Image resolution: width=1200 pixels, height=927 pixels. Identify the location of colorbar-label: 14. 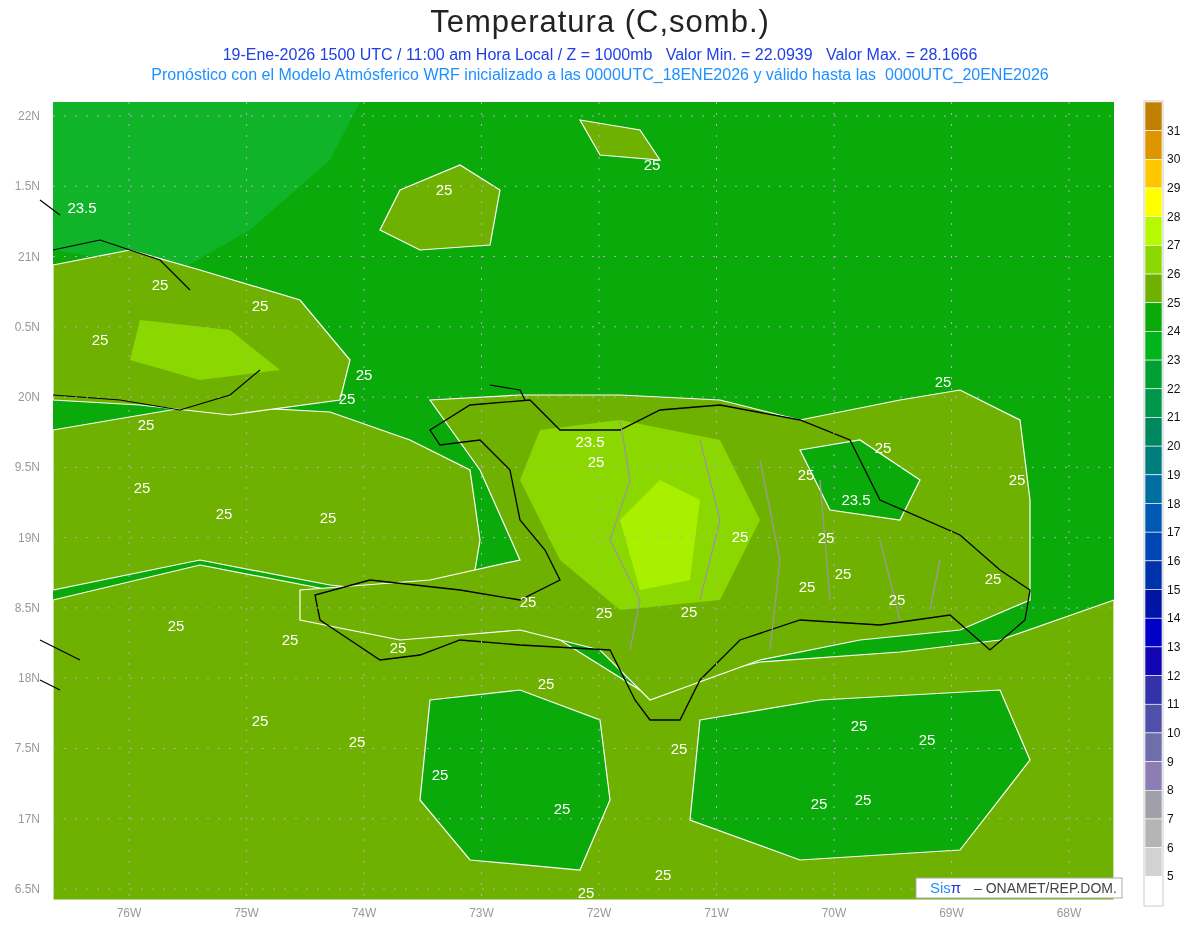
(1174, 618).